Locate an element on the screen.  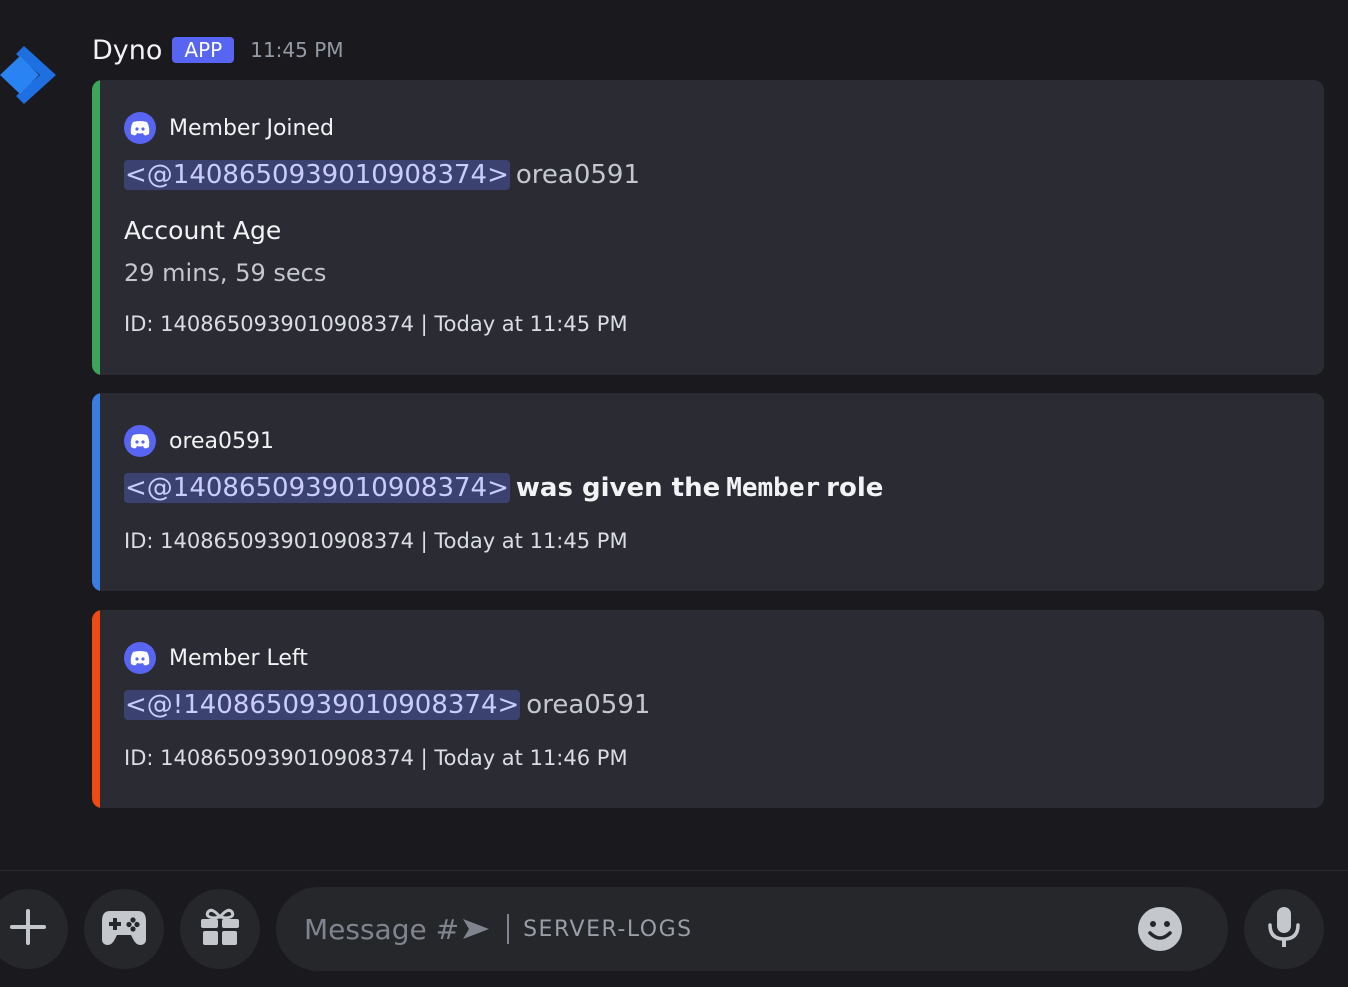
embed-author: Member Joined is located at coordinates (229, 128).